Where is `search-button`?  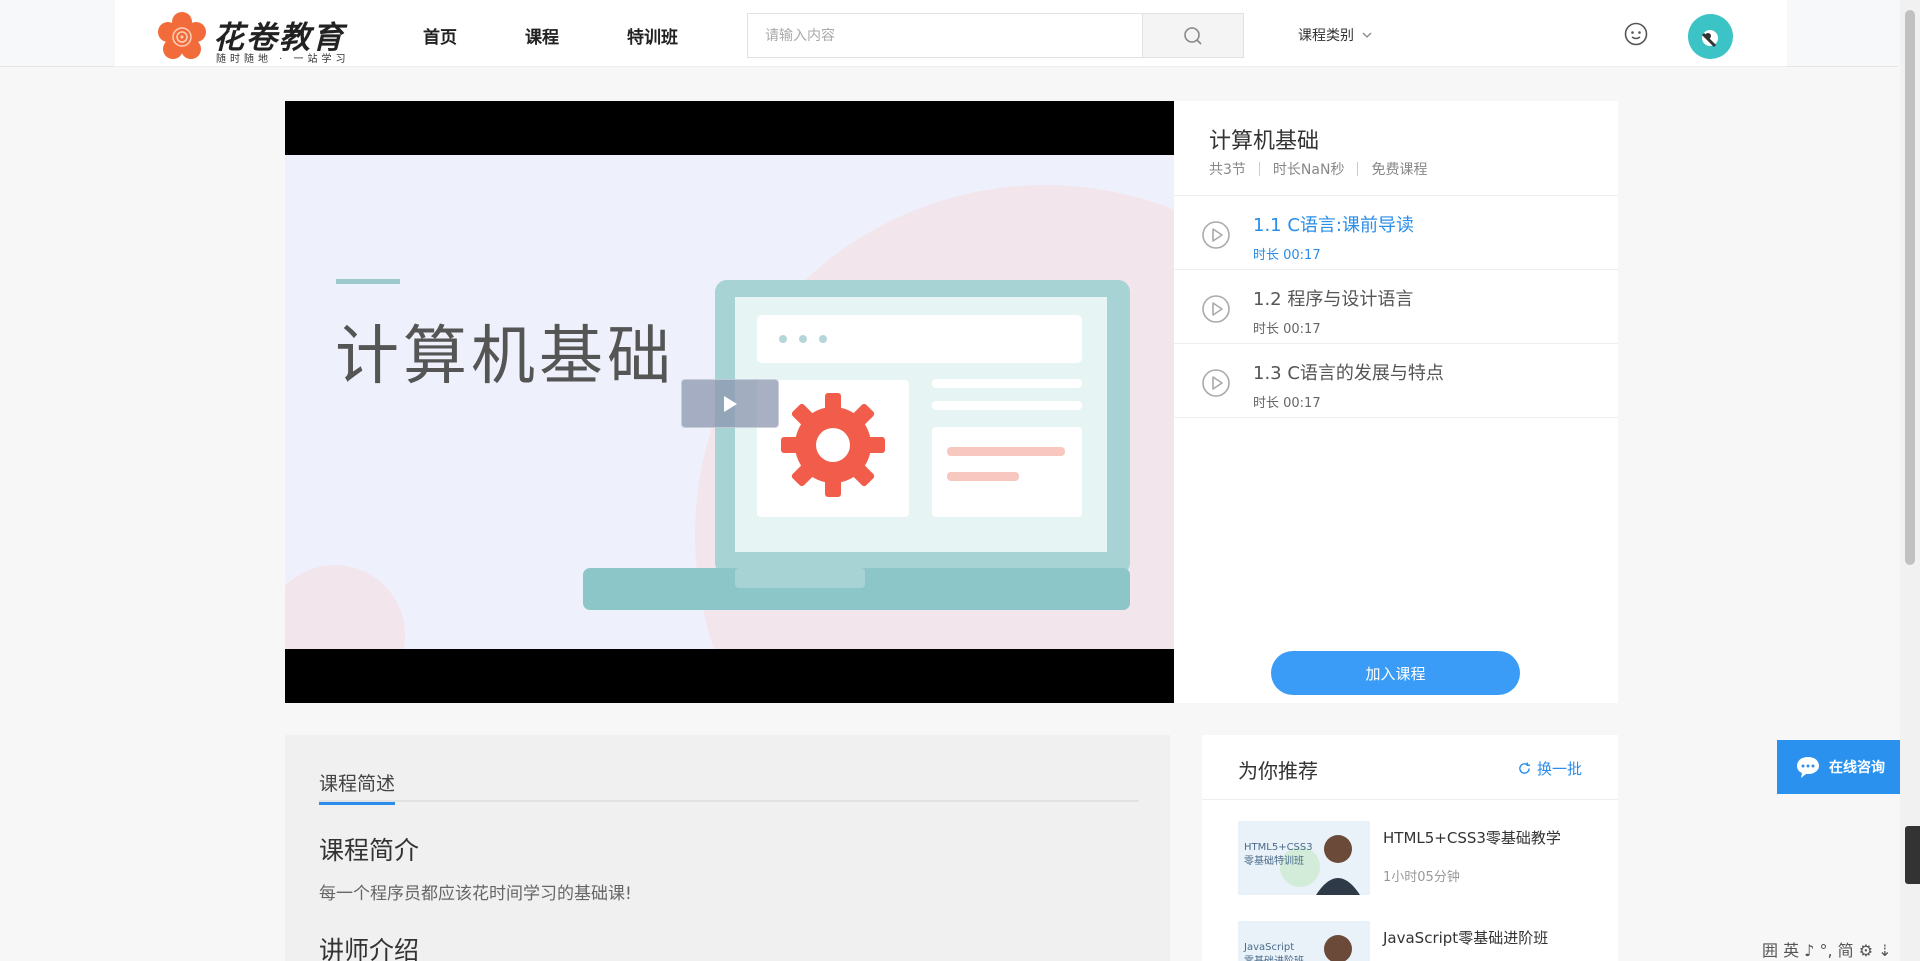
search-button is located at coordinates (1192, 35).